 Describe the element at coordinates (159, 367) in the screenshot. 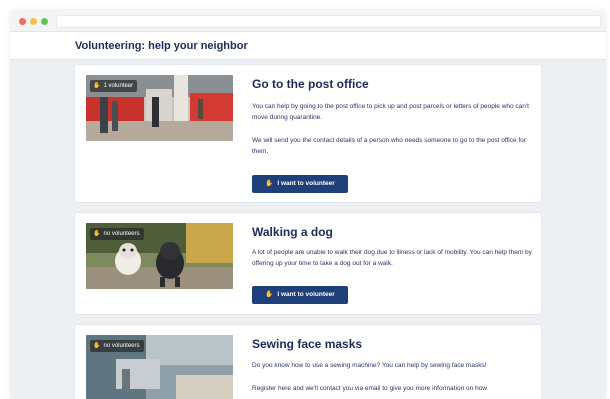

I see `sewing-machine-image: ✋ no volunteers` at that location.